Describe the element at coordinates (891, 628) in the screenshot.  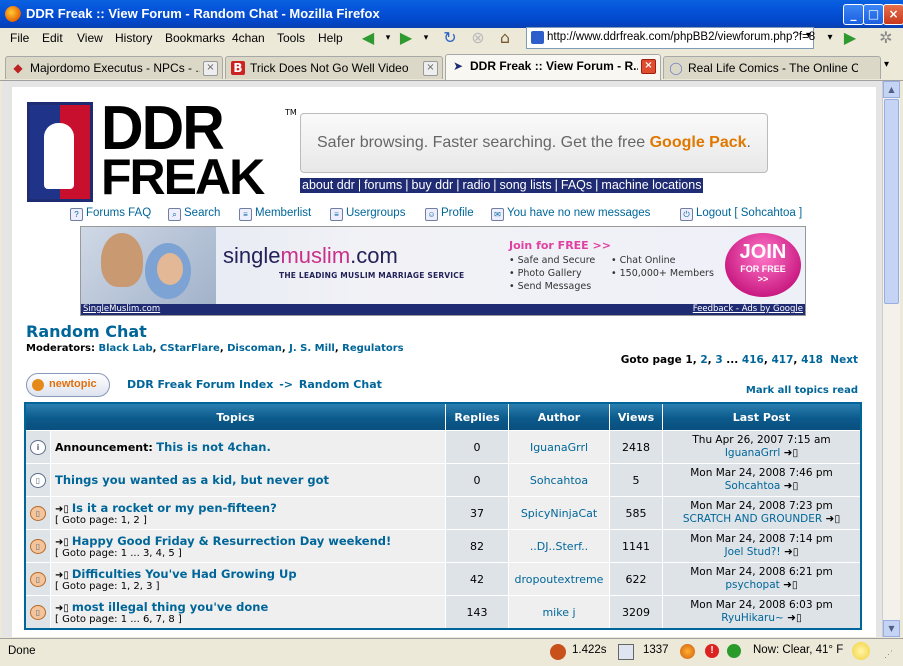
I see `scroll-down-icon: ▼` at that location.